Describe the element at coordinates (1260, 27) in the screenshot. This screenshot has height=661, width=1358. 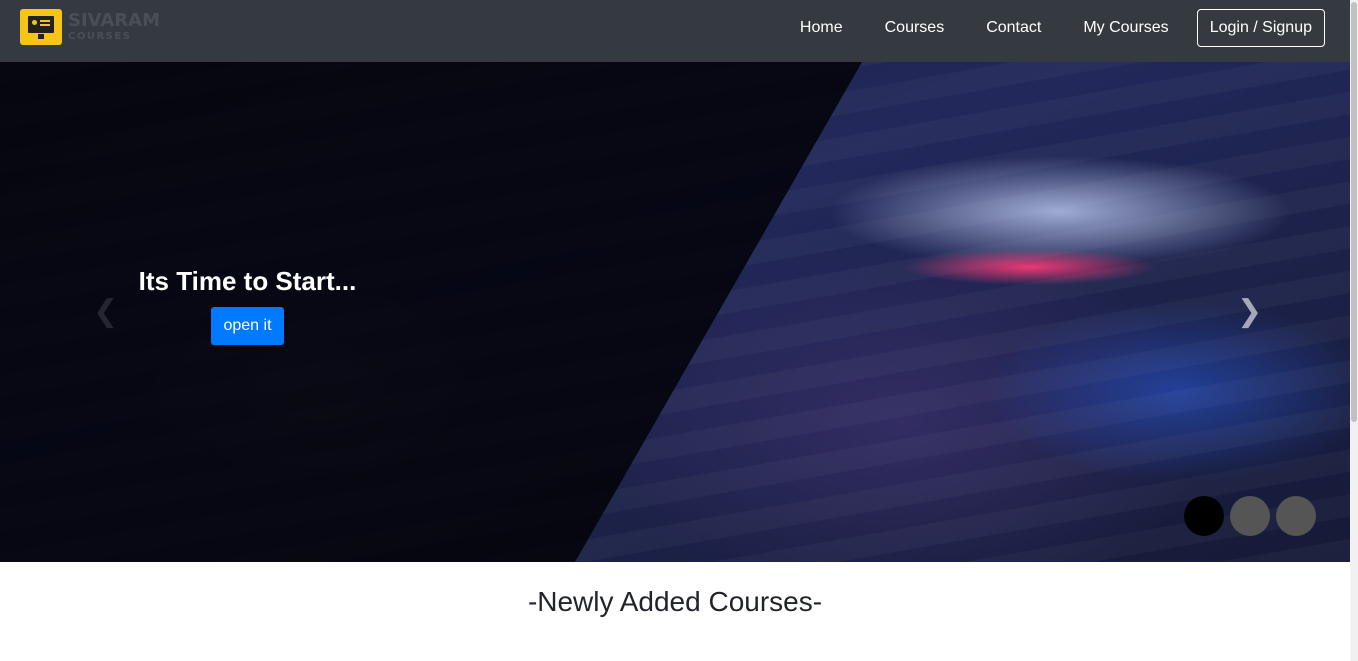
I see `login-signup-button: Login / Signup` at that location.